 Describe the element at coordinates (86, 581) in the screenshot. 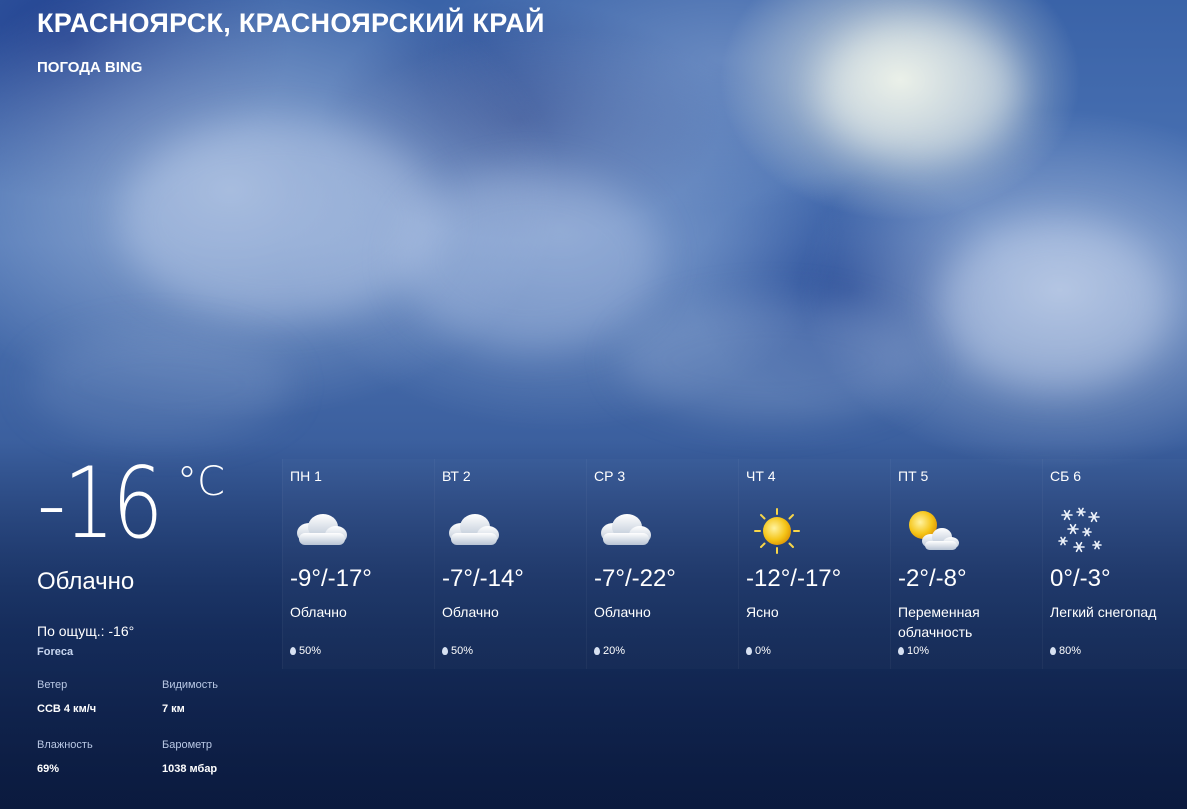

I see `current-condition: Облачно` at that location.